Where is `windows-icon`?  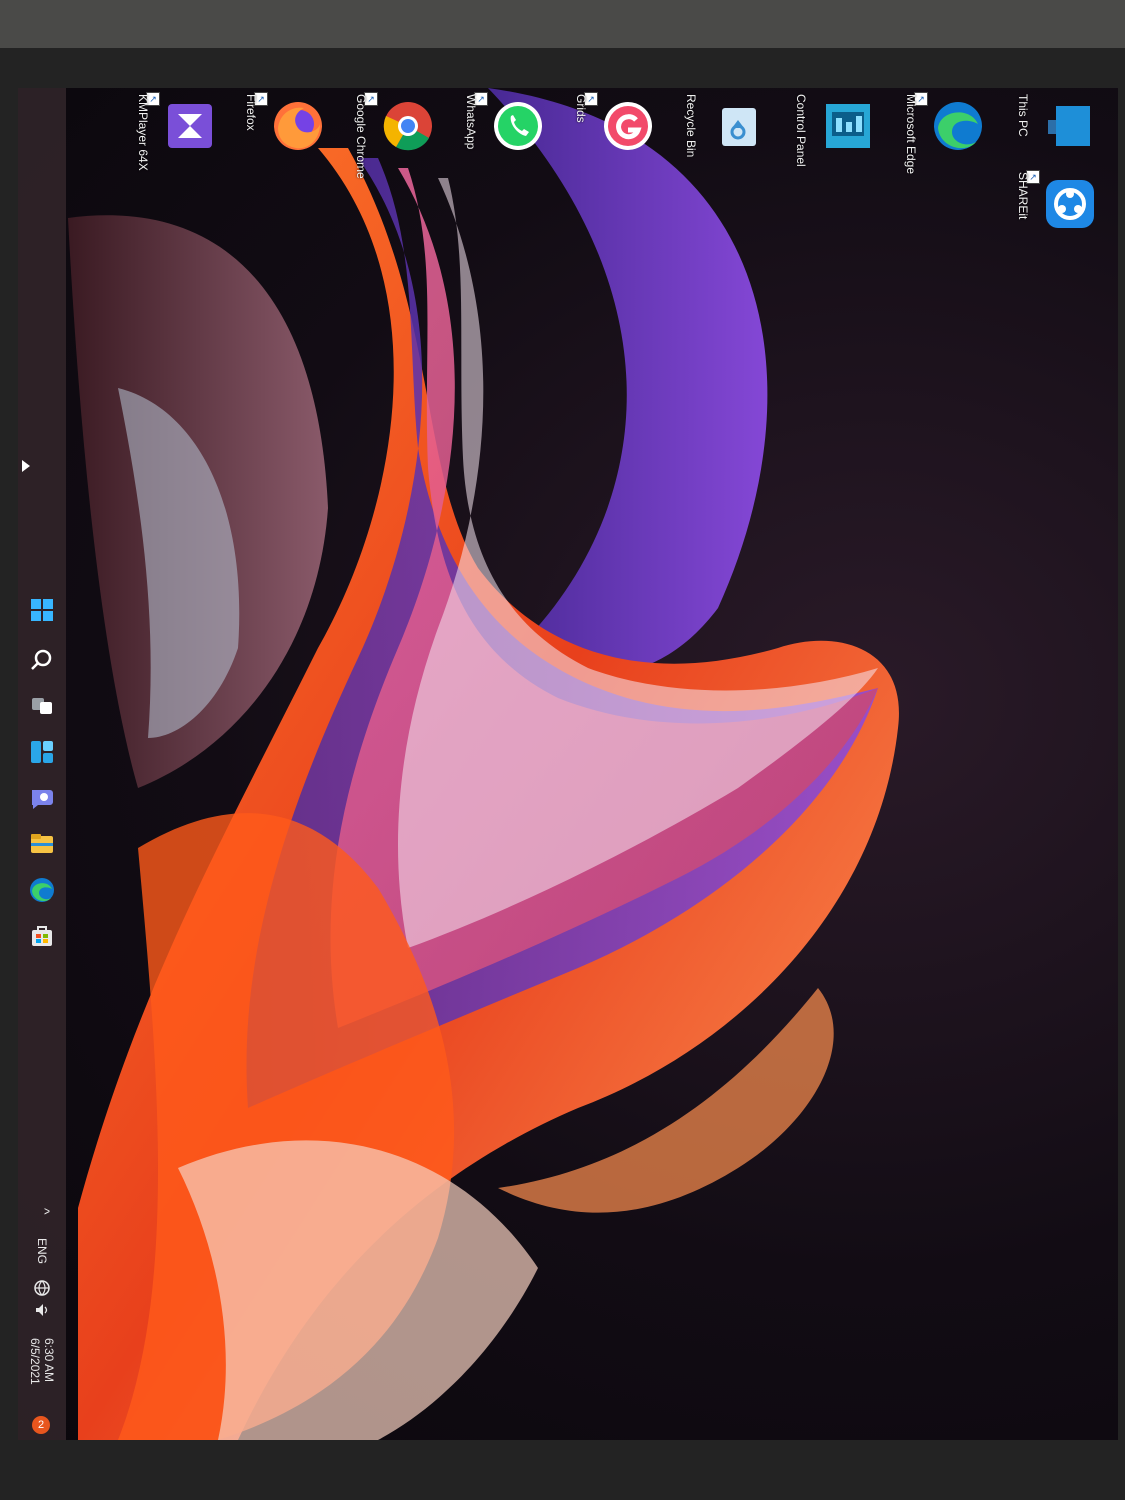 windows-icon is located at coordinates (42, 610).